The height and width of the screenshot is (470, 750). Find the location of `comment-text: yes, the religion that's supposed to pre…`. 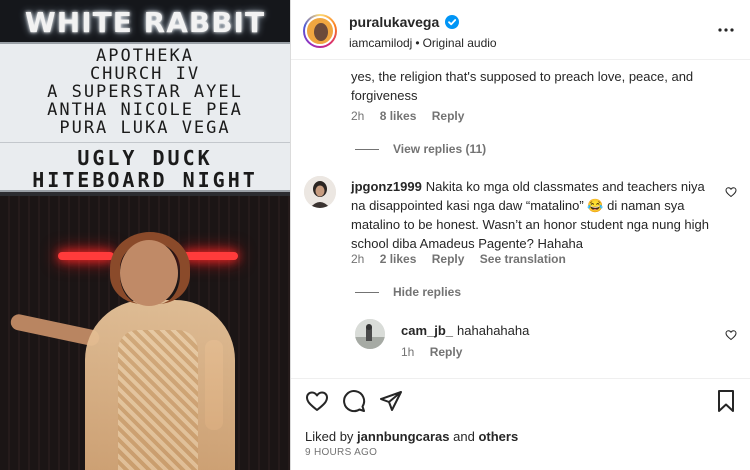

comment-text: yes, the religion that's supposed to pre… is located at coordinates (522, 86).